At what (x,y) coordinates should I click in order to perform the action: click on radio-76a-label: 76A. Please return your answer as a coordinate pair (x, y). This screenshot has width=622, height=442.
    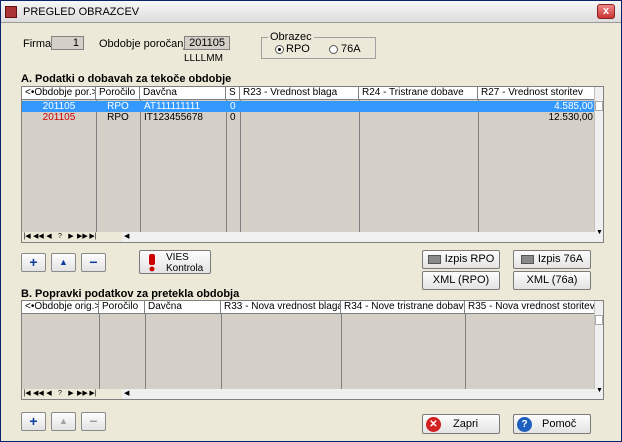
    Looking at the image, I should click on (351, 49).